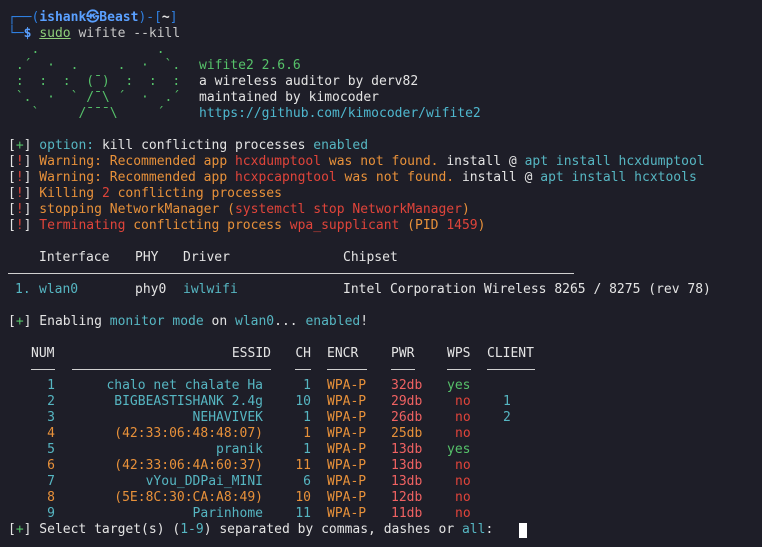 The height and width of the screenshot is (547, 762). What do you see at coordinates (239, 449) in the screenshot?
I see `row-essid: pranik` at bounding box center [239, 449].